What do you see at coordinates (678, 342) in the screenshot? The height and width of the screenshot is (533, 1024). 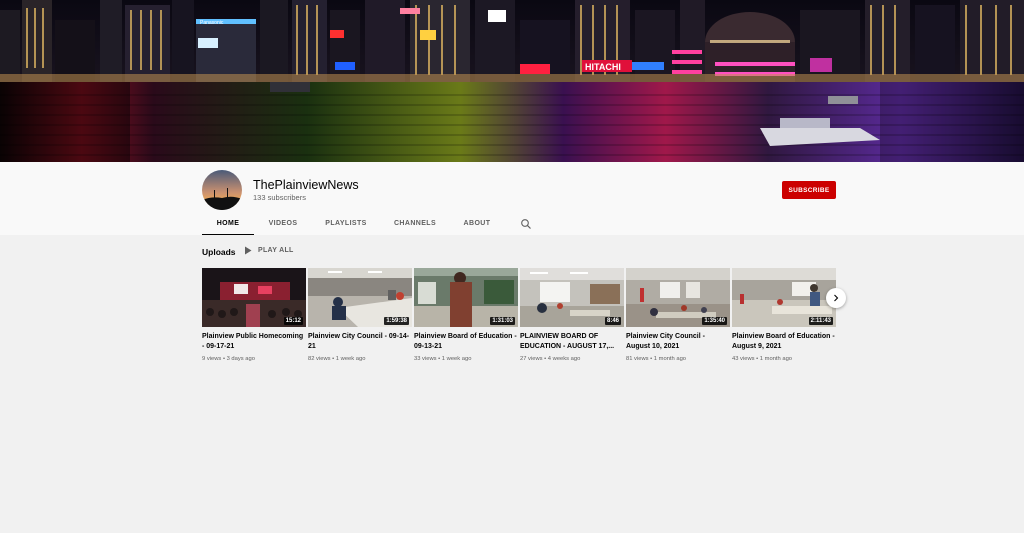 I see `video-title: Plainview City Council - August 10, 2021` at bounding box center [678, 342].